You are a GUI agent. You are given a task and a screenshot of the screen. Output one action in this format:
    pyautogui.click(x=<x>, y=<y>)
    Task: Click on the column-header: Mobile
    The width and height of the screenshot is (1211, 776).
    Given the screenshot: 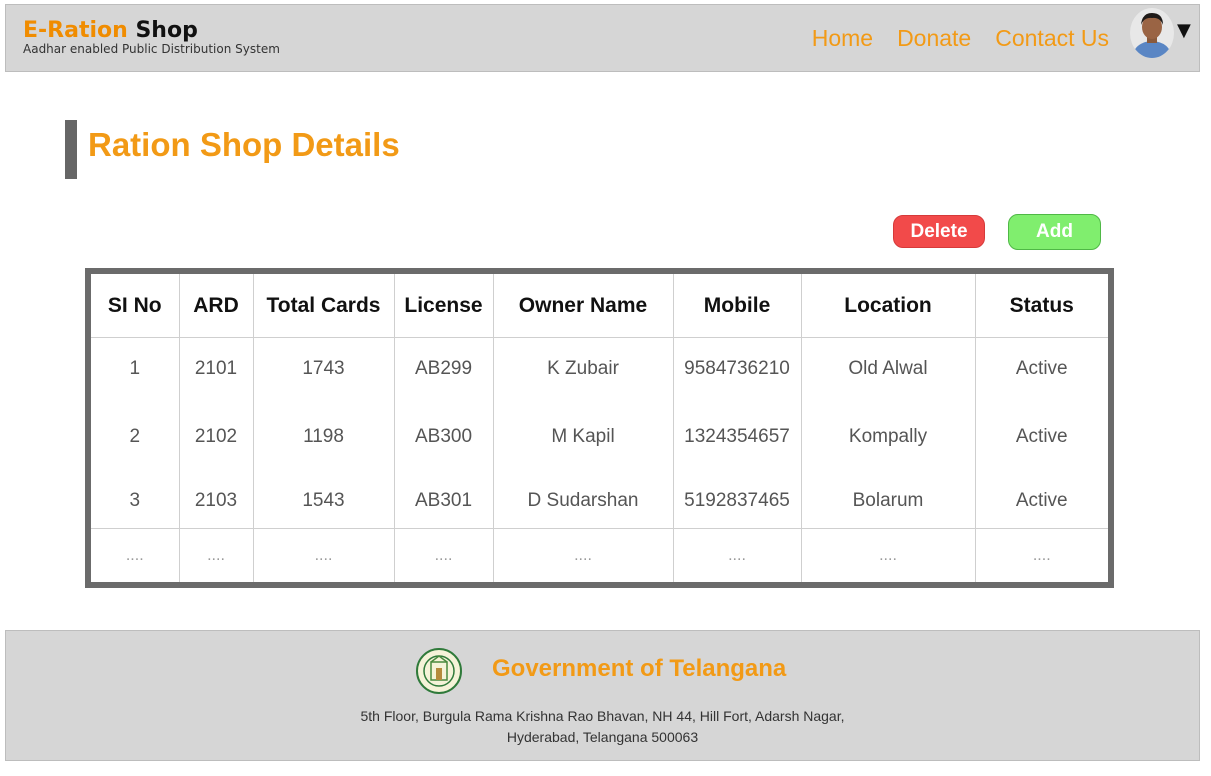 What is the action you would take?
    pyautogui.click(x=737, y=306)
    